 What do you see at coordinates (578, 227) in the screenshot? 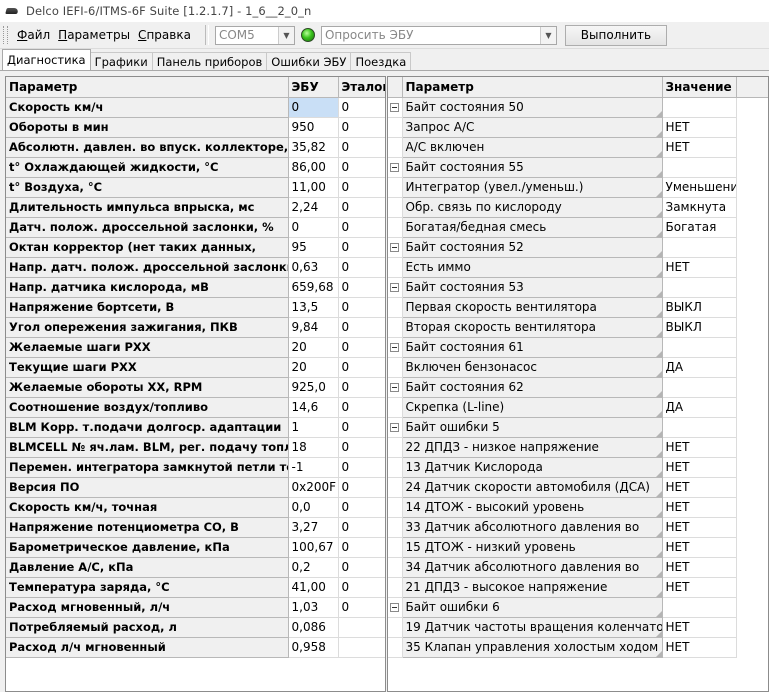
I see `table-row: Богатая/бедная смесь Богатая` at bounding box center [578, 227].